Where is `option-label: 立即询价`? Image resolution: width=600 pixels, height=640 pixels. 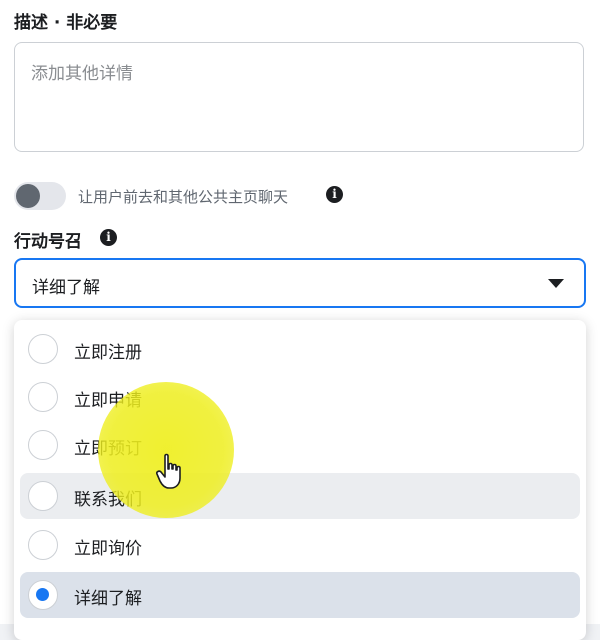 option-label: 立即询价 is located at coordinates (108, 549).